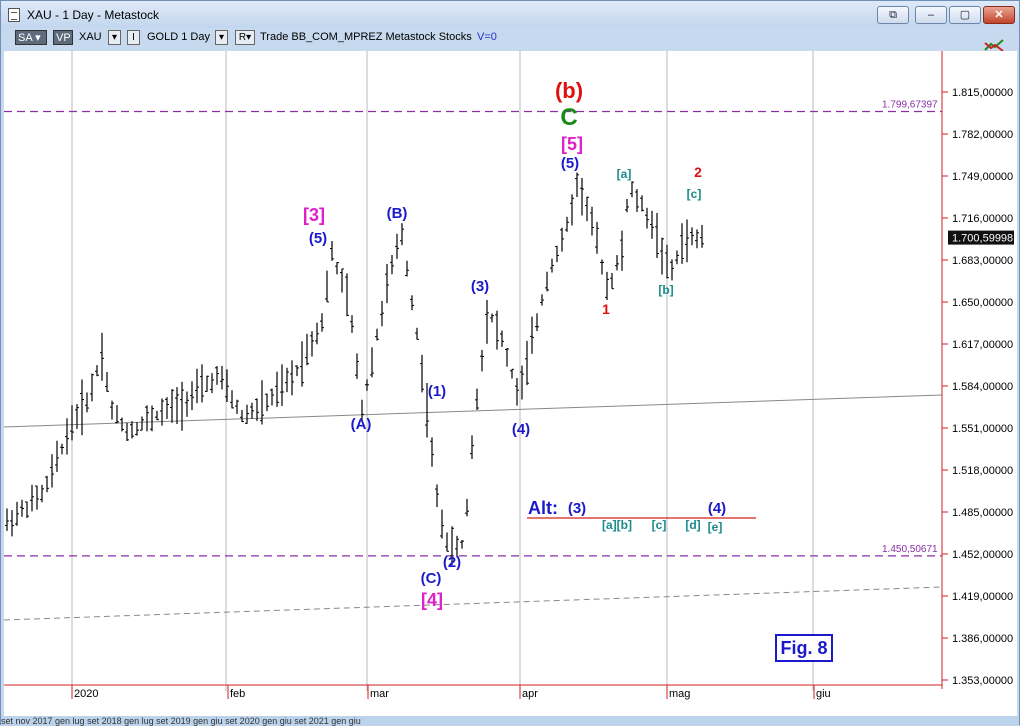  Describe the element at coordinates (473, 411) in the screenshot. I see `trend-line-upper` at that location.